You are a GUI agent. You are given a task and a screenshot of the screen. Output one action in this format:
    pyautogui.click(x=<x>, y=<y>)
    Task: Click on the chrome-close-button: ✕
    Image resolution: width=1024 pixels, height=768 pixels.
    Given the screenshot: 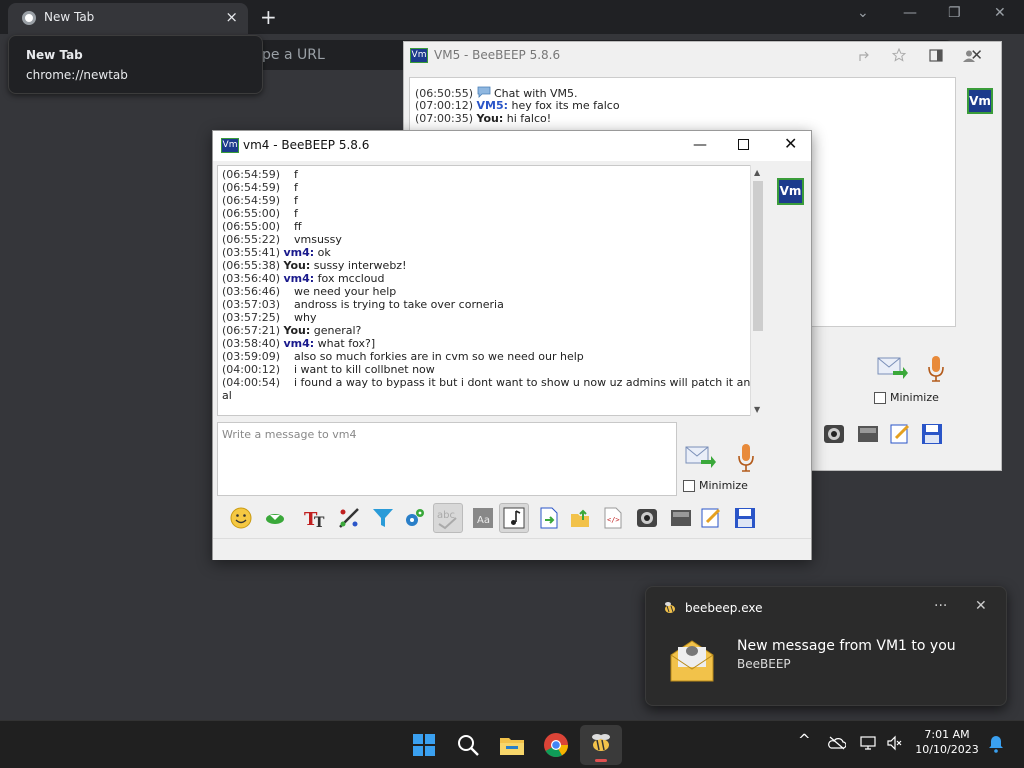 What is the action you would take?
    pyautogui.click(x=1000, y=13)
    